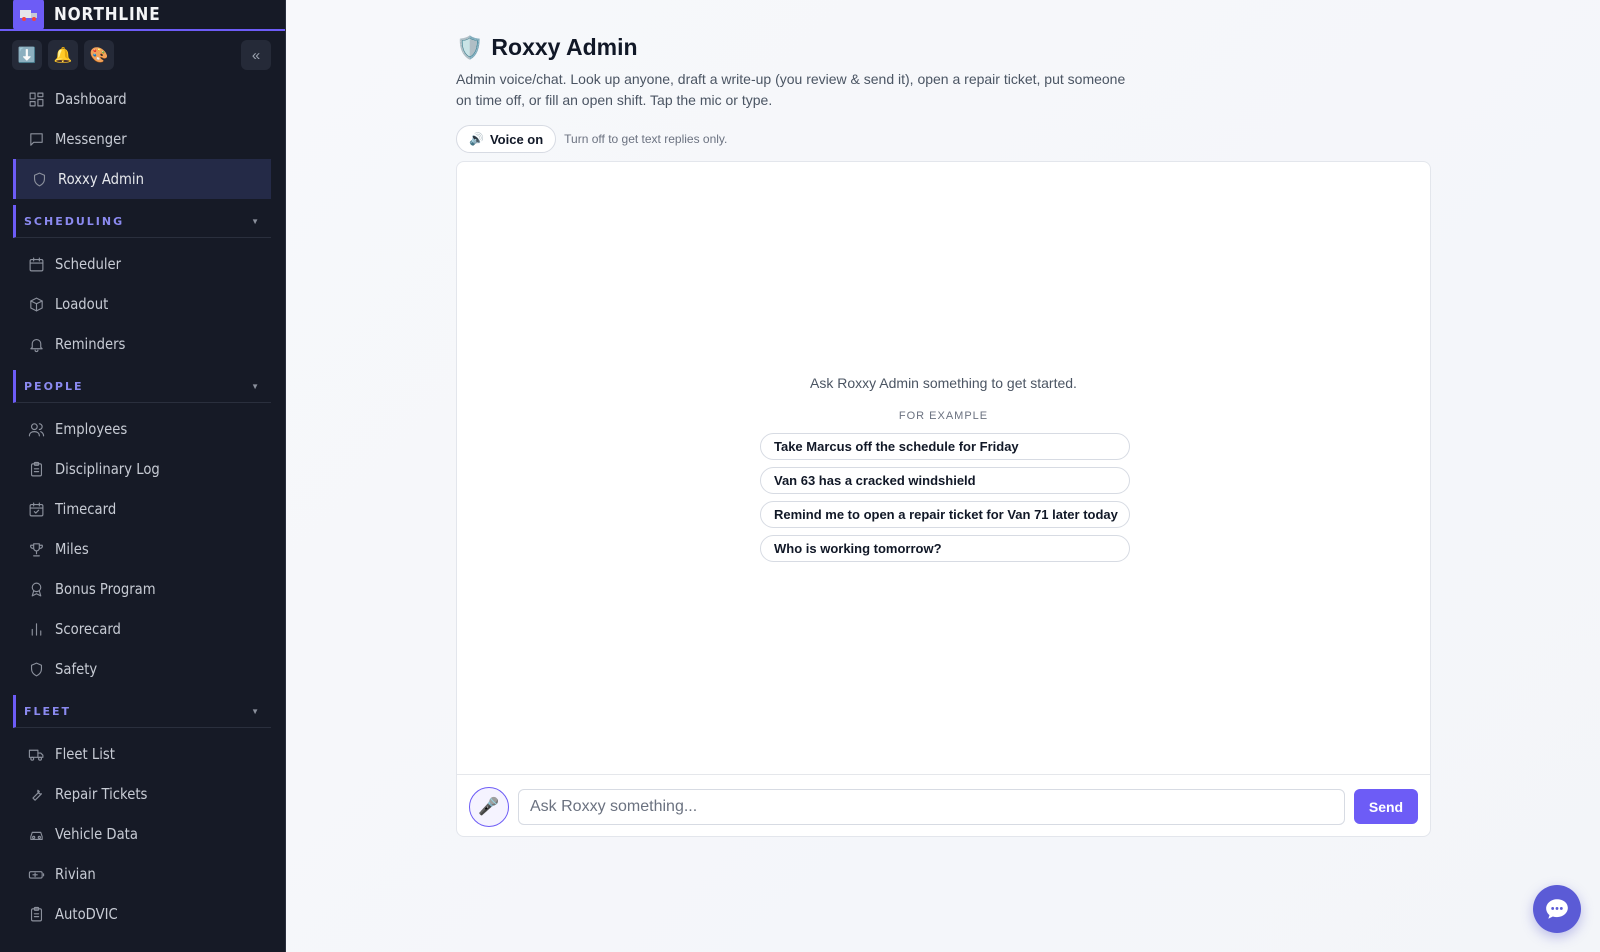 The image size is (1600, 952). Describe the element at coordinates (91, 99) in the screenshot. I see `sidebar-item-label: Dashboard` at that location.